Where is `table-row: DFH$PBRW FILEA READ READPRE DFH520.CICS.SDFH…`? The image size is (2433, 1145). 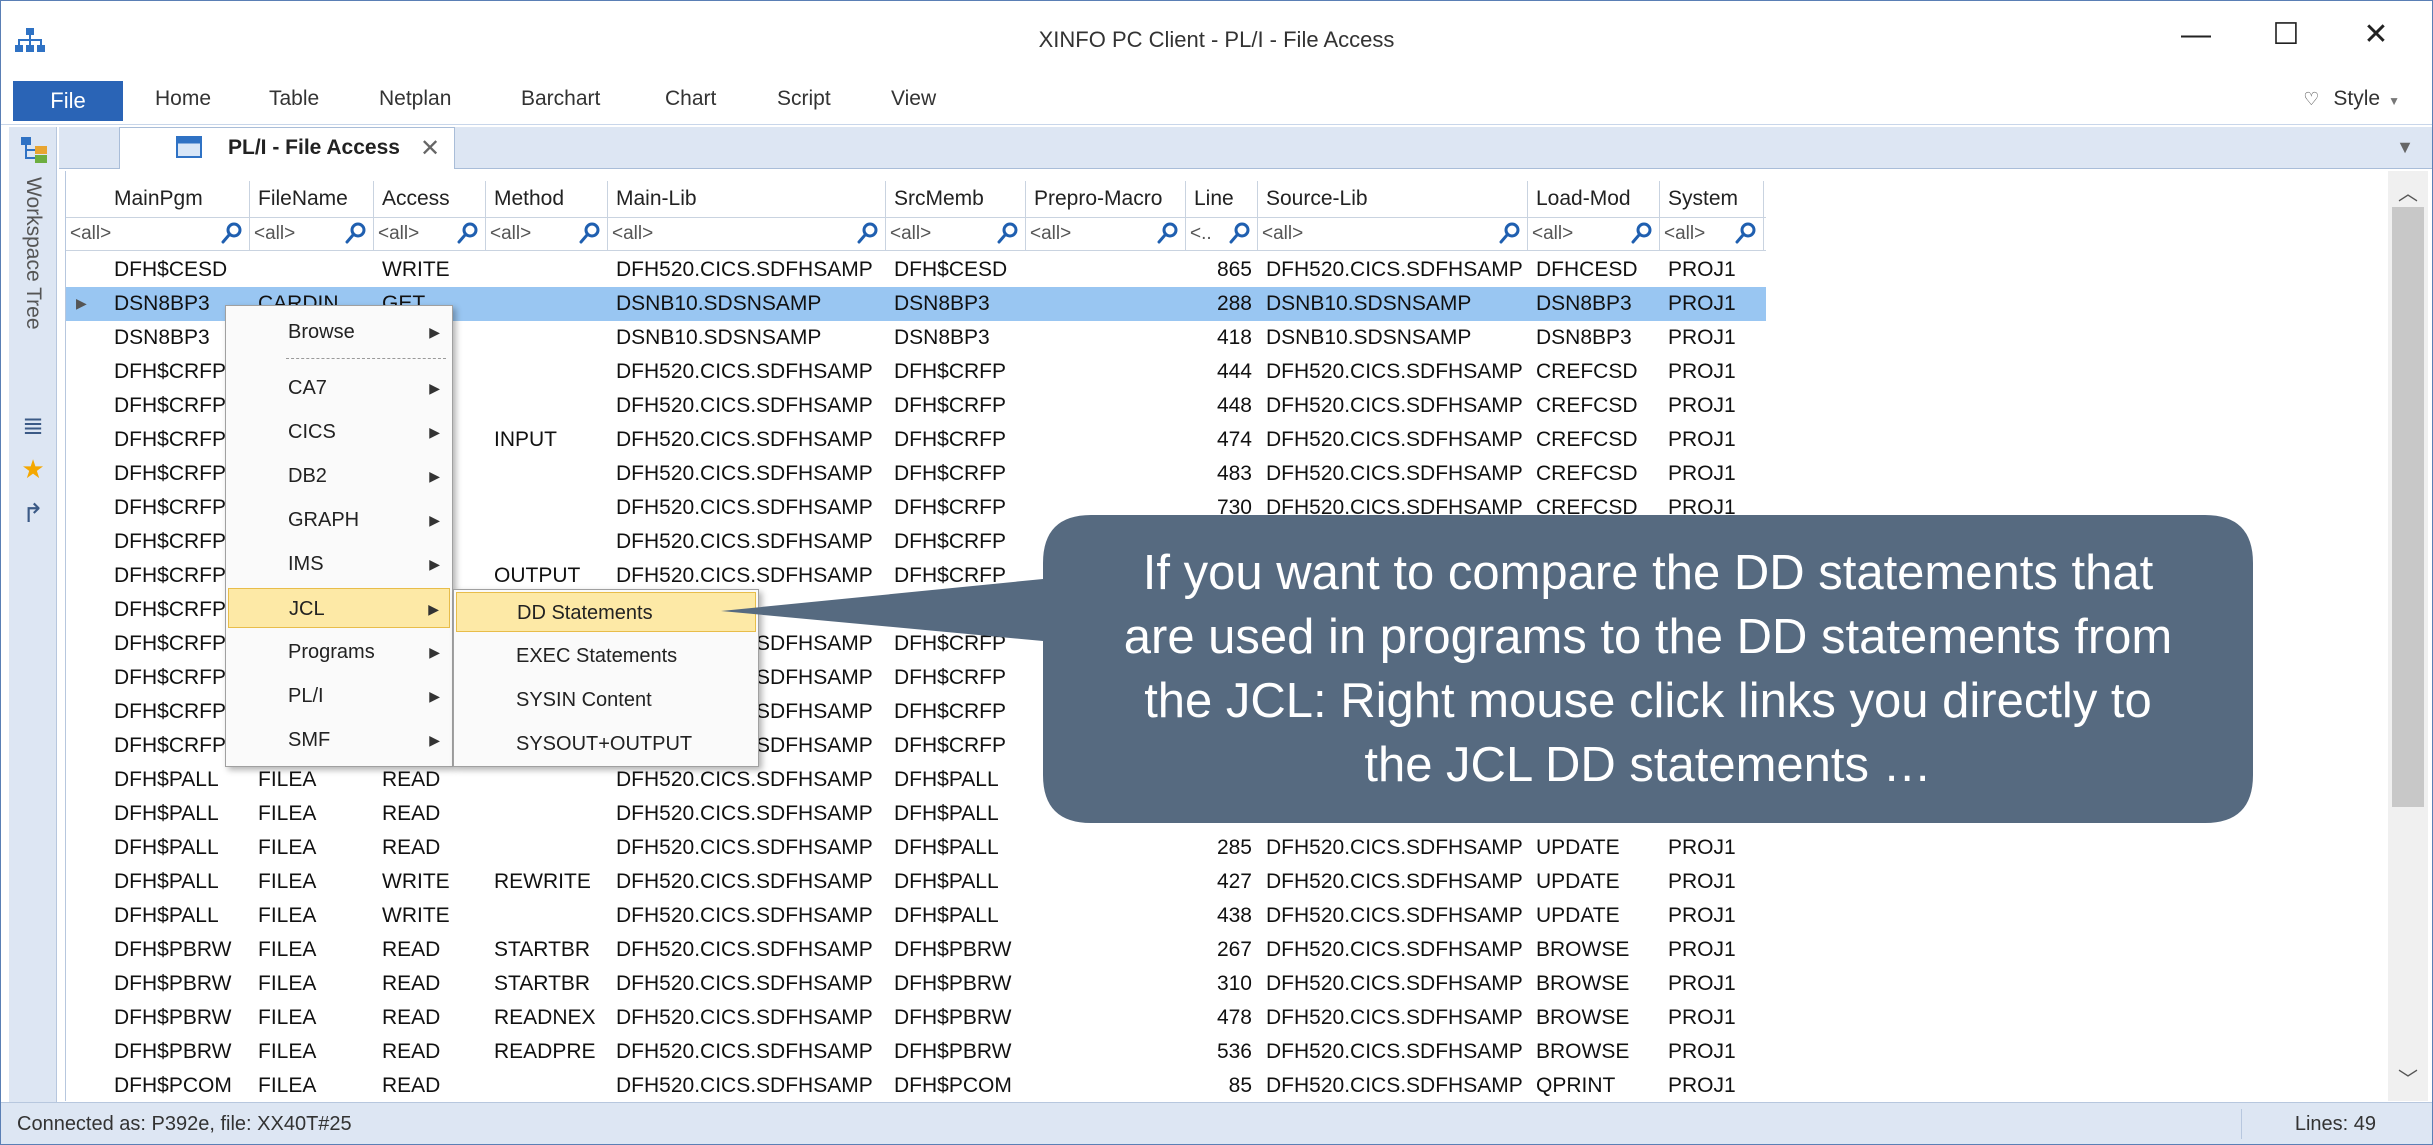
table-row: DFH$PBRW FILEA READ READPRE DFH520.CICS.SDFH… is located at coordinates (916, 1052).